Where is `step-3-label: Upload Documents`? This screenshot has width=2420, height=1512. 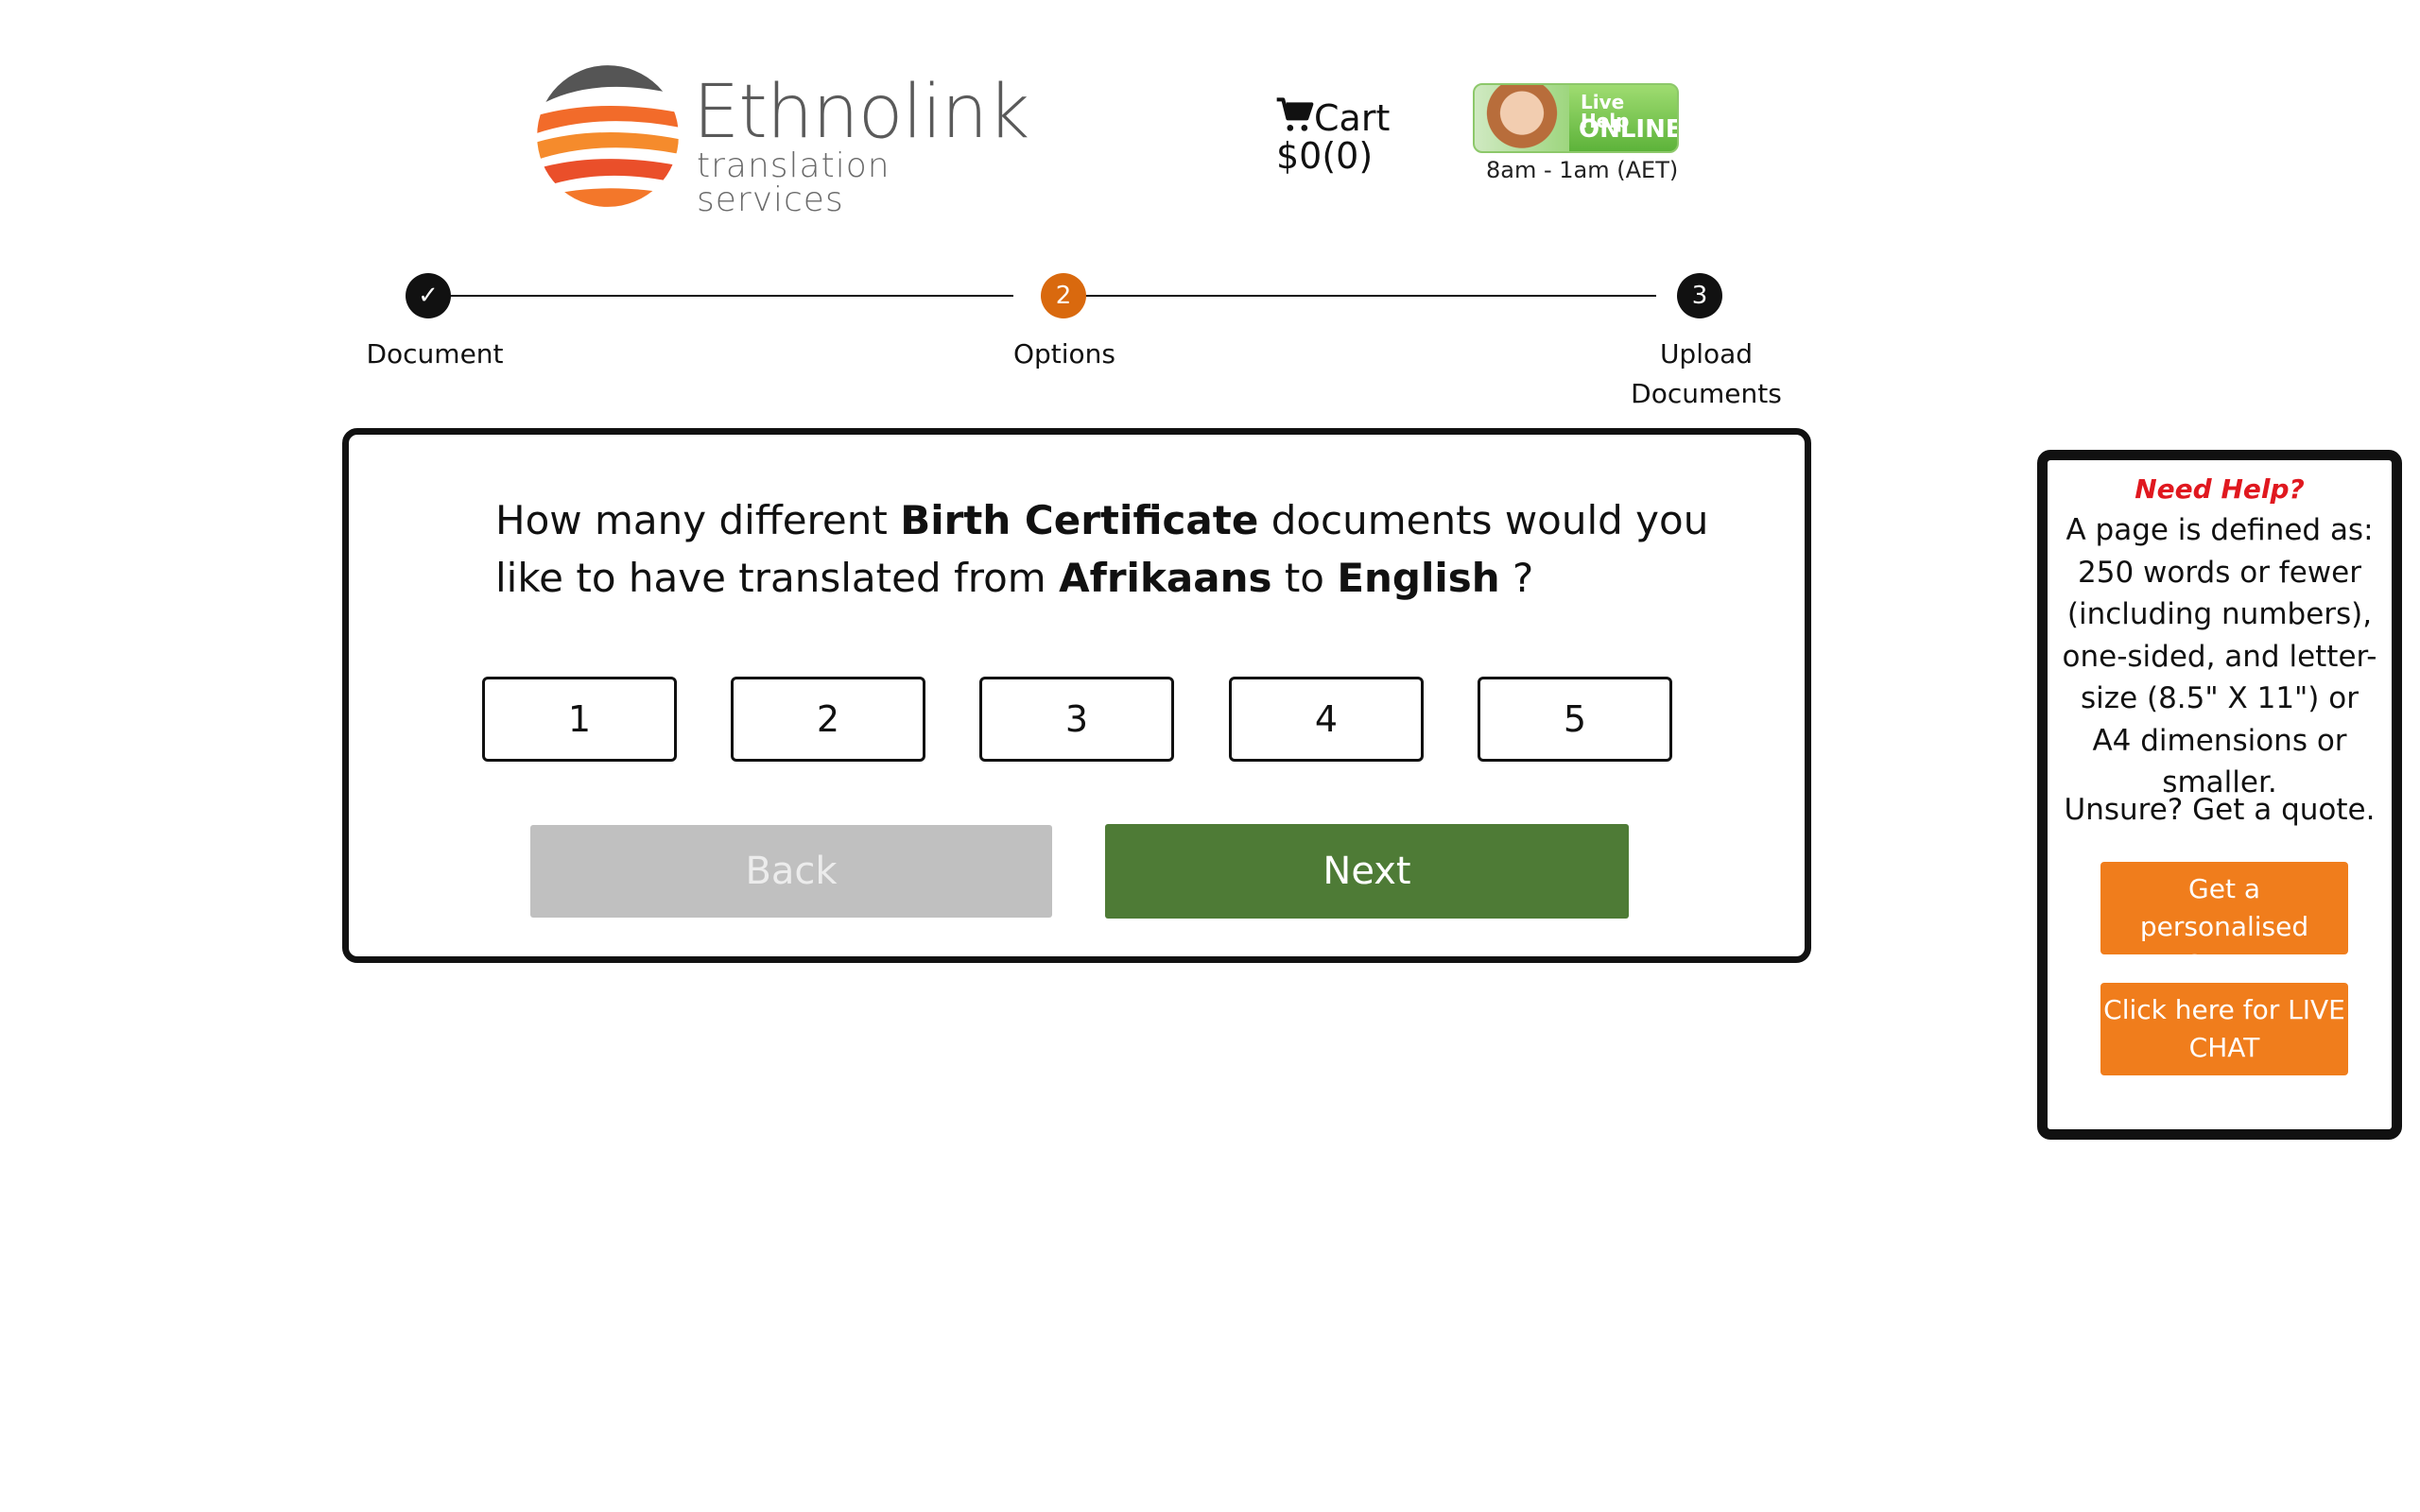 step-3-label: Upload Documents is located at coordinates (1706, 373).